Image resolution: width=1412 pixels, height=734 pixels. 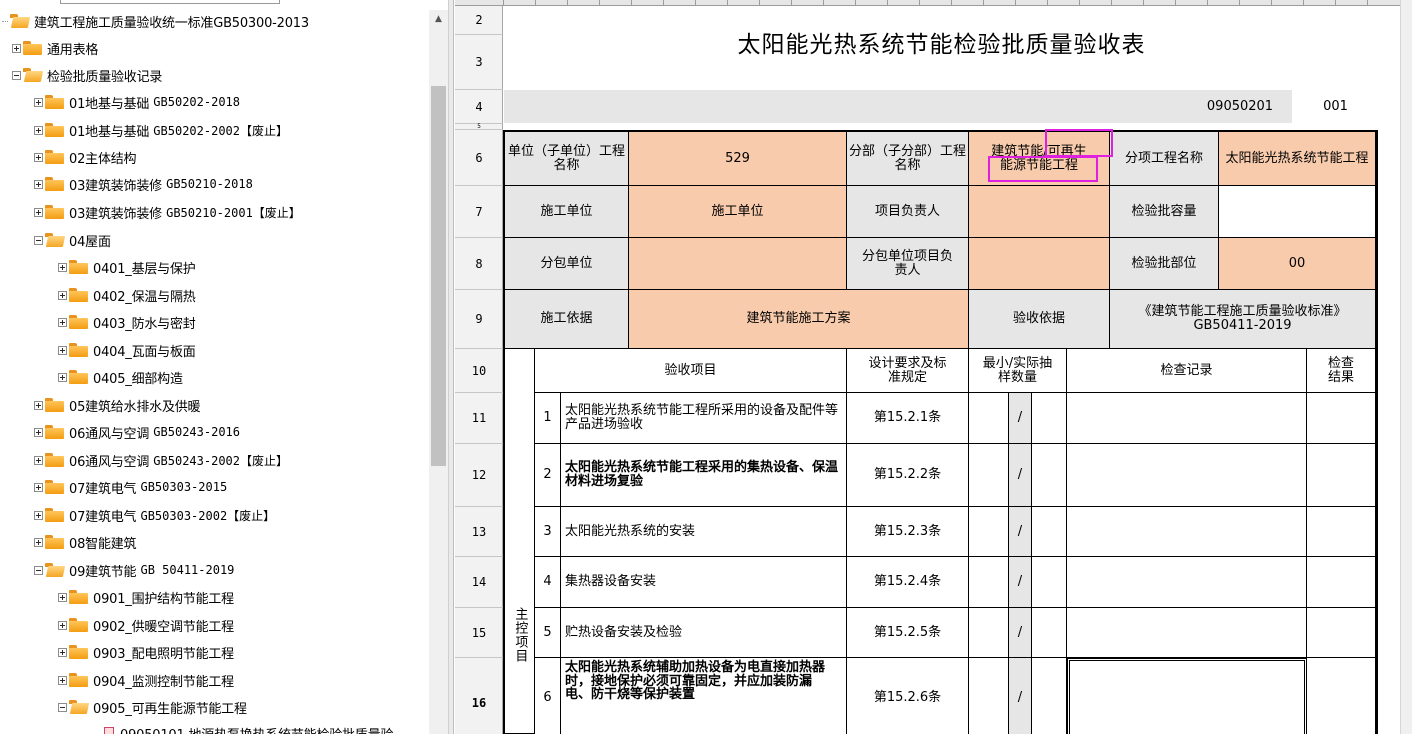 What do you see at coordinates (479, 62) in the screenshot?
I see `row-number: 3` at bounding box center [479, 62].